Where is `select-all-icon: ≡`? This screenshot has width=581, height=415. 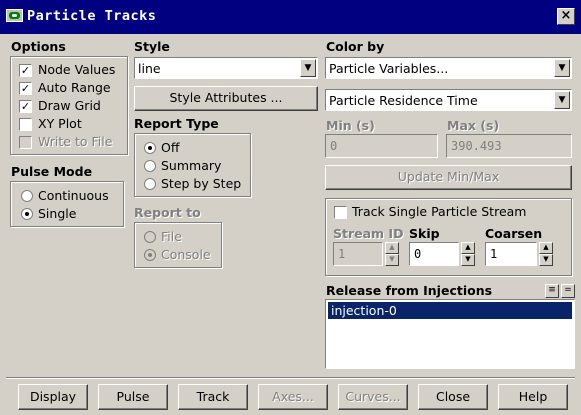 select-all-icon: ≡ is located at coordinates (552, 291).